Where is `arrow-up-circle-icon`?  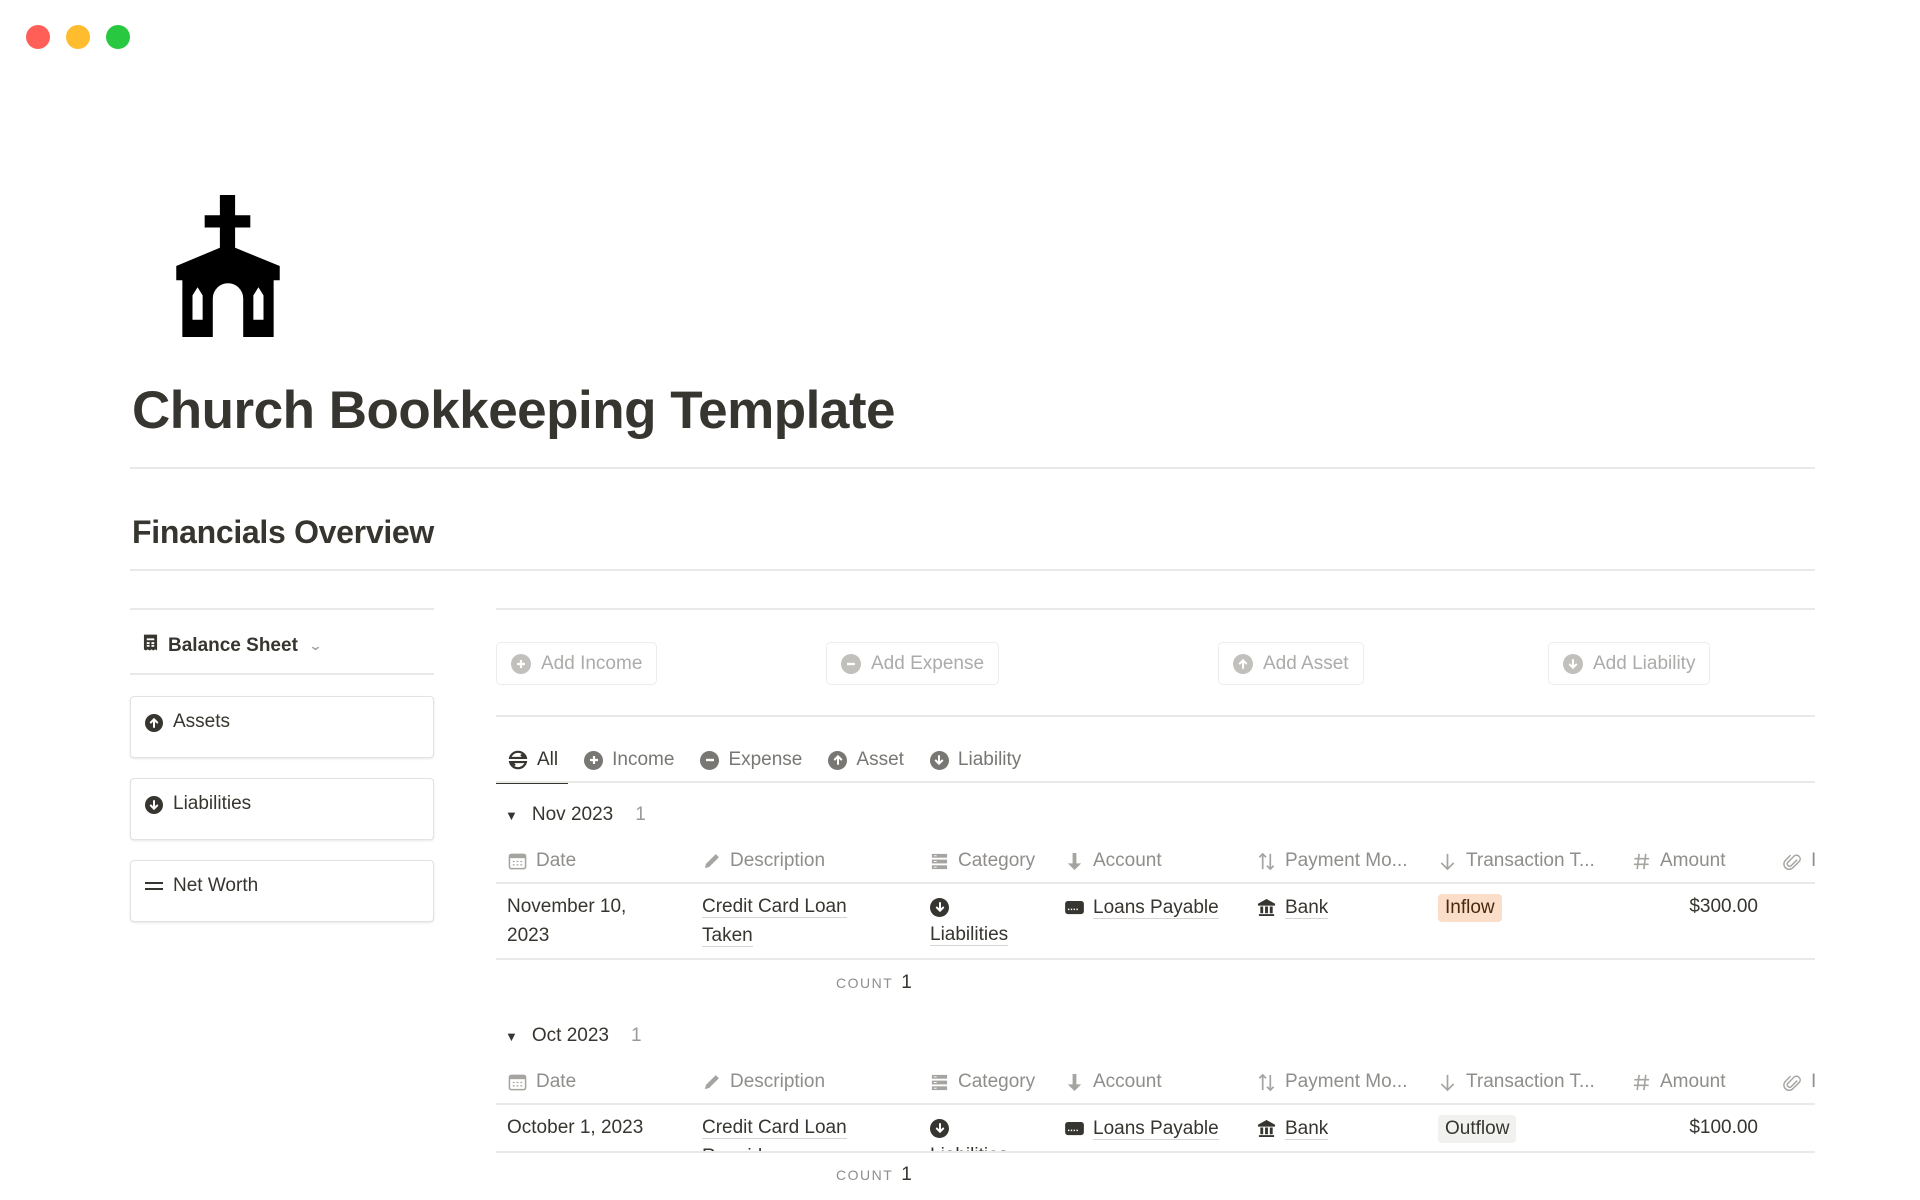
arrow-up-circle-icon is located at coordinates (1243, 663).